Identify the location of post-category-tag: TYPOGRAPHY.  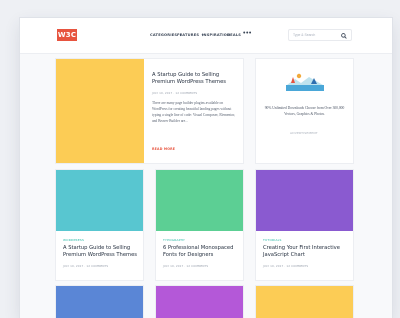
(174, 240).